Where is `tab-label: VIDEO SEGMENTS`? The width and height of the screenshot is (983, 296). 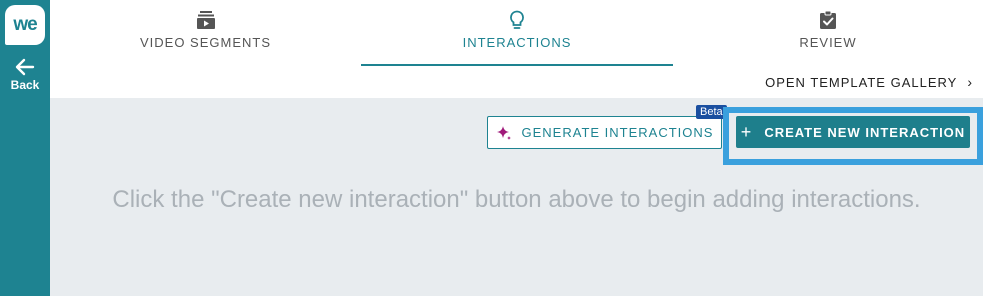 tab-label: VIDEO SEGMENTS is located at coordinates (205, 42).